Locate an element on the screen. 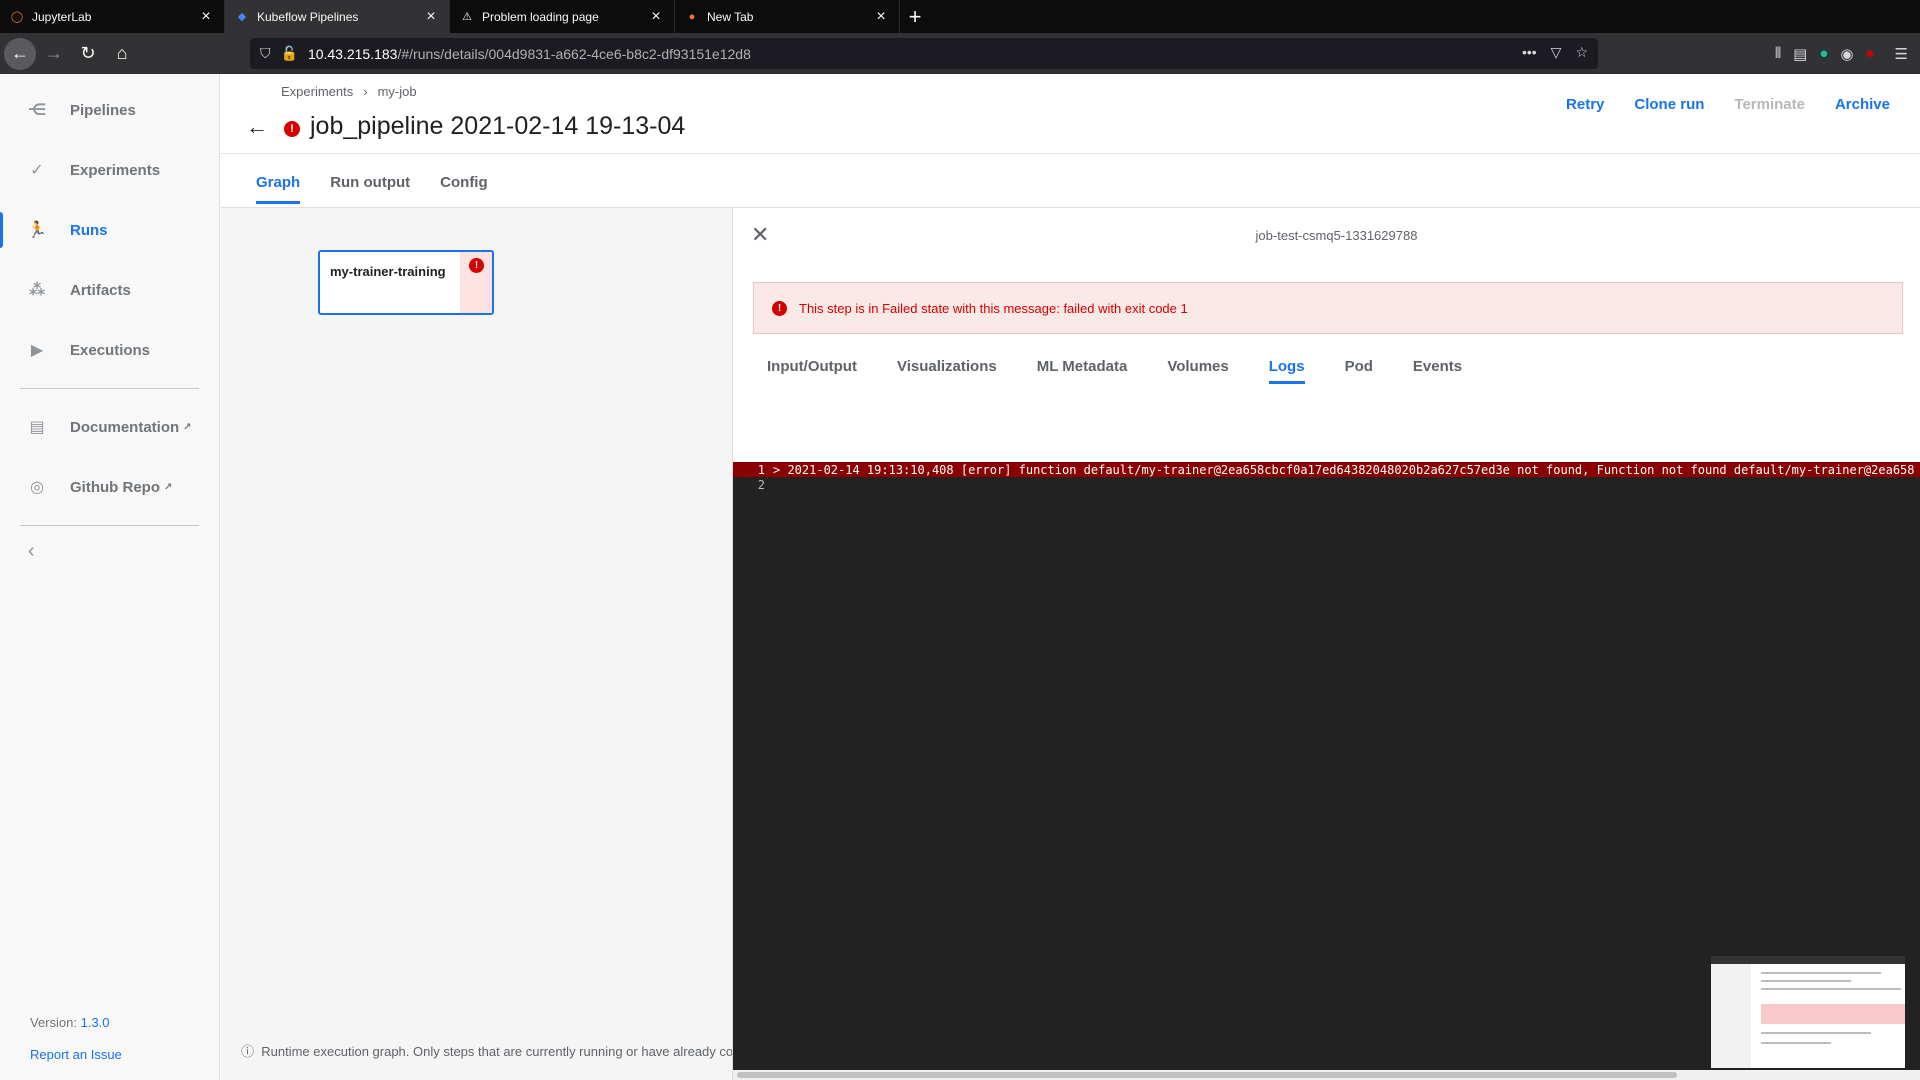 This screenshot has height=1080, width=1920. collapse-sidebar-icon: ‹ is located at coordinates (109, 551).